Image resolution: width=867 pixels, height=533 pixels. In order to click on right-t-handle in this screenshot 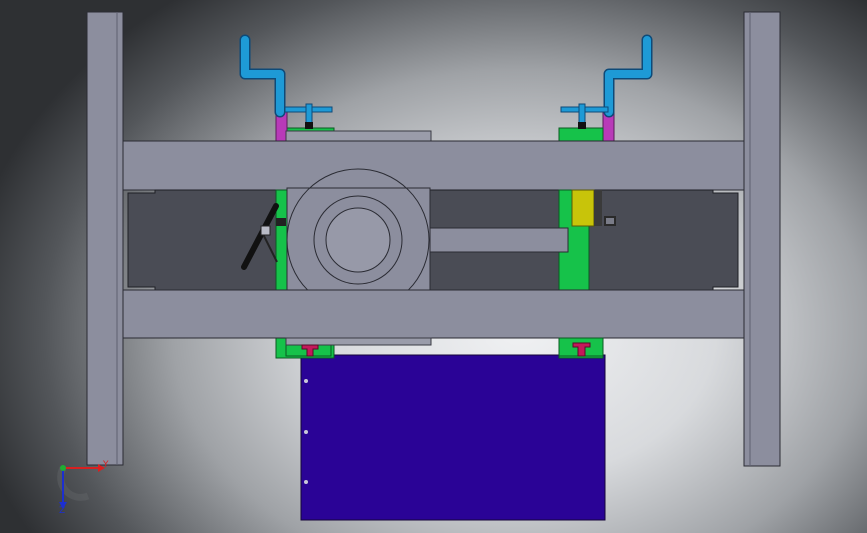, I will do `click(584, 116)`.